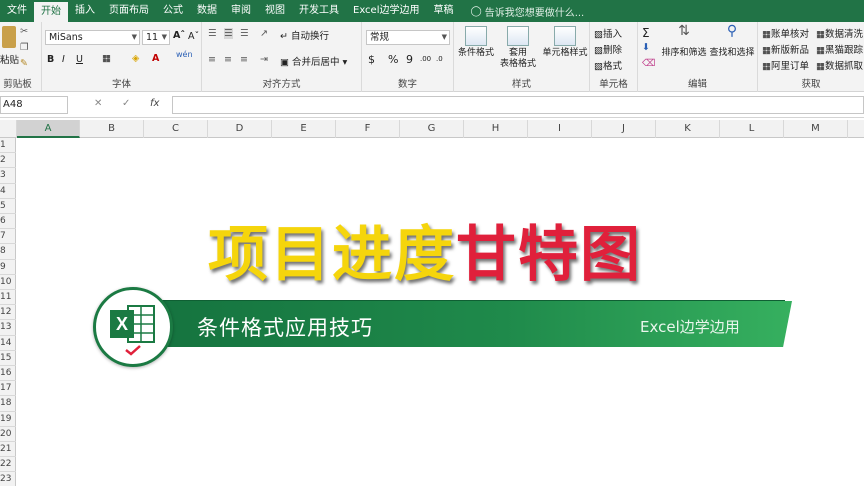 The image size is (864, 486). Describe the element at coordinates (264, 59) in the screenshot. I see `indent-icon: ⇥` at that location.